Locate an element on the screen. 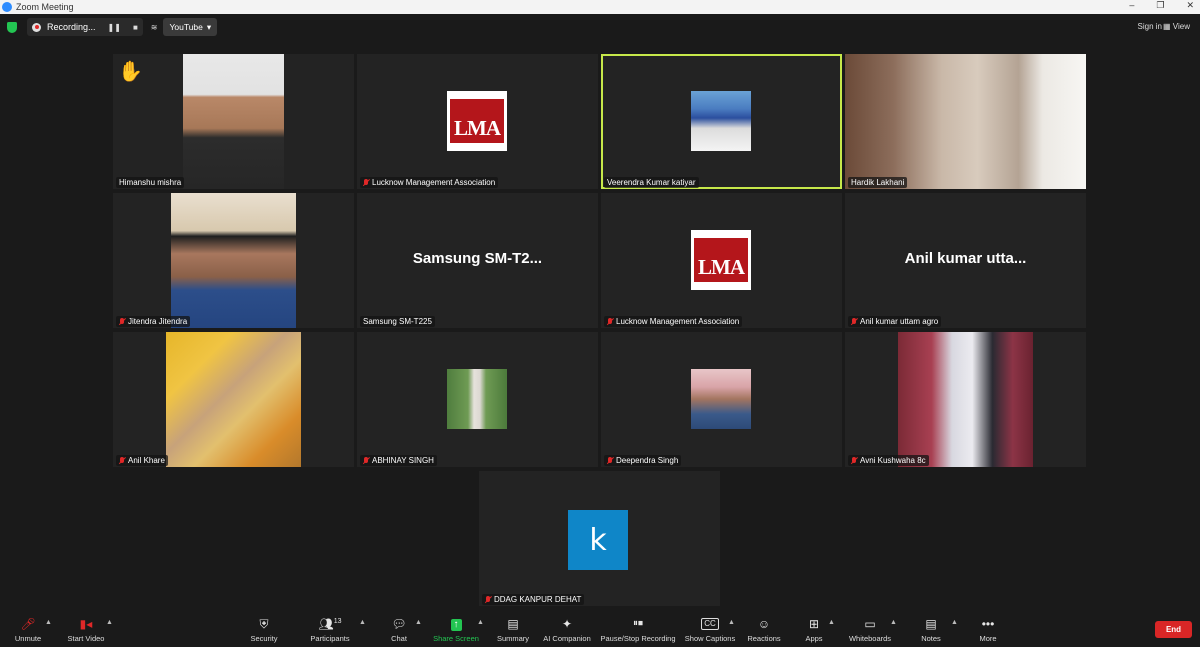 The width and height of the screenshot is (1200, 647). sign-in-link: Sign in is located at coordinates (1150, 26).